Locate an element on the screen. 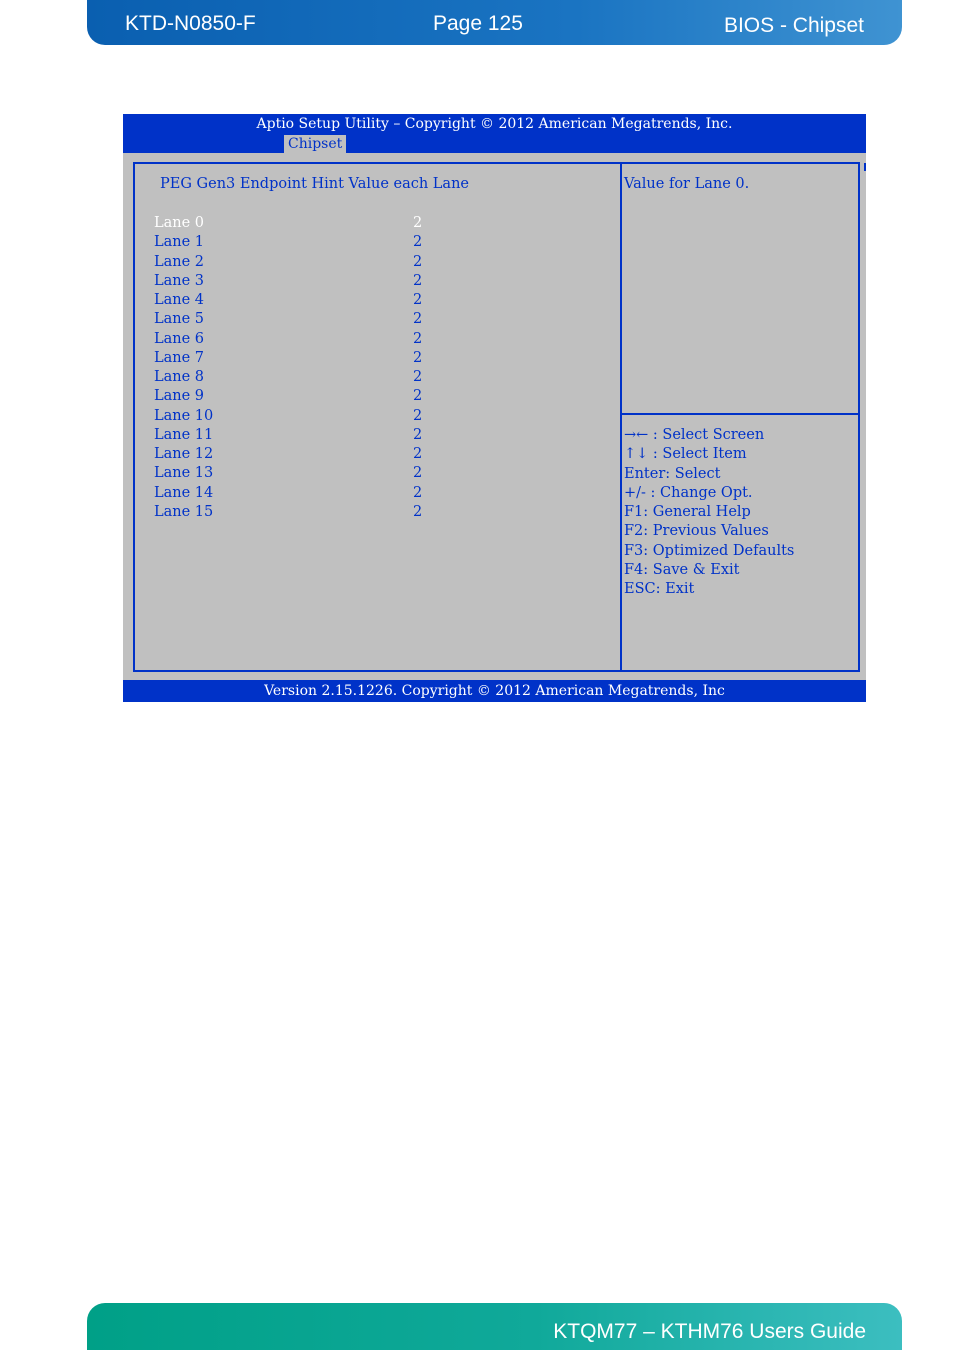 The image size is (954, 1350). guide-title: KTQM77 – KTHM76 Users Guide is located at coordinates (709, 1331).